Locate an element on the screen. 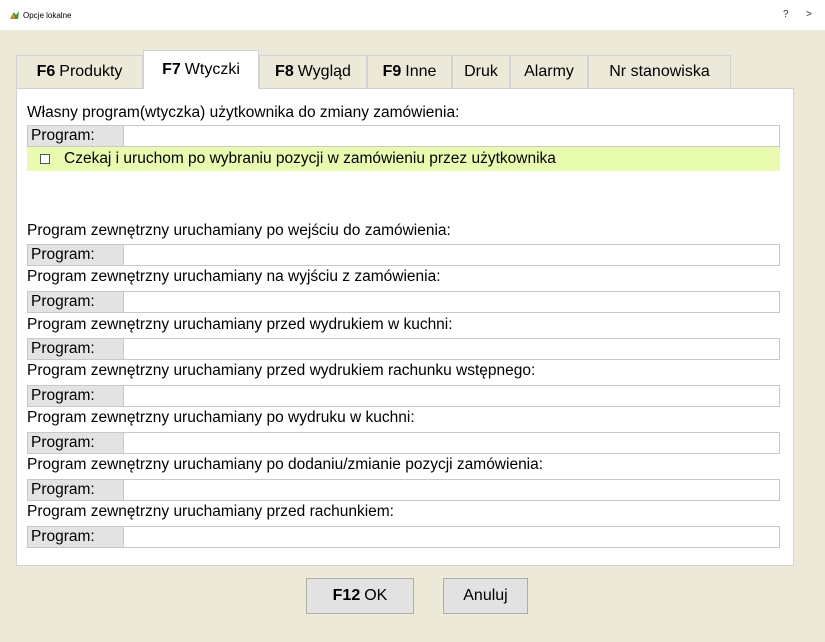 The height and width of the screenshot is (642, 825). program-input-before-kitchen-print is located at coordinates (451, 349).